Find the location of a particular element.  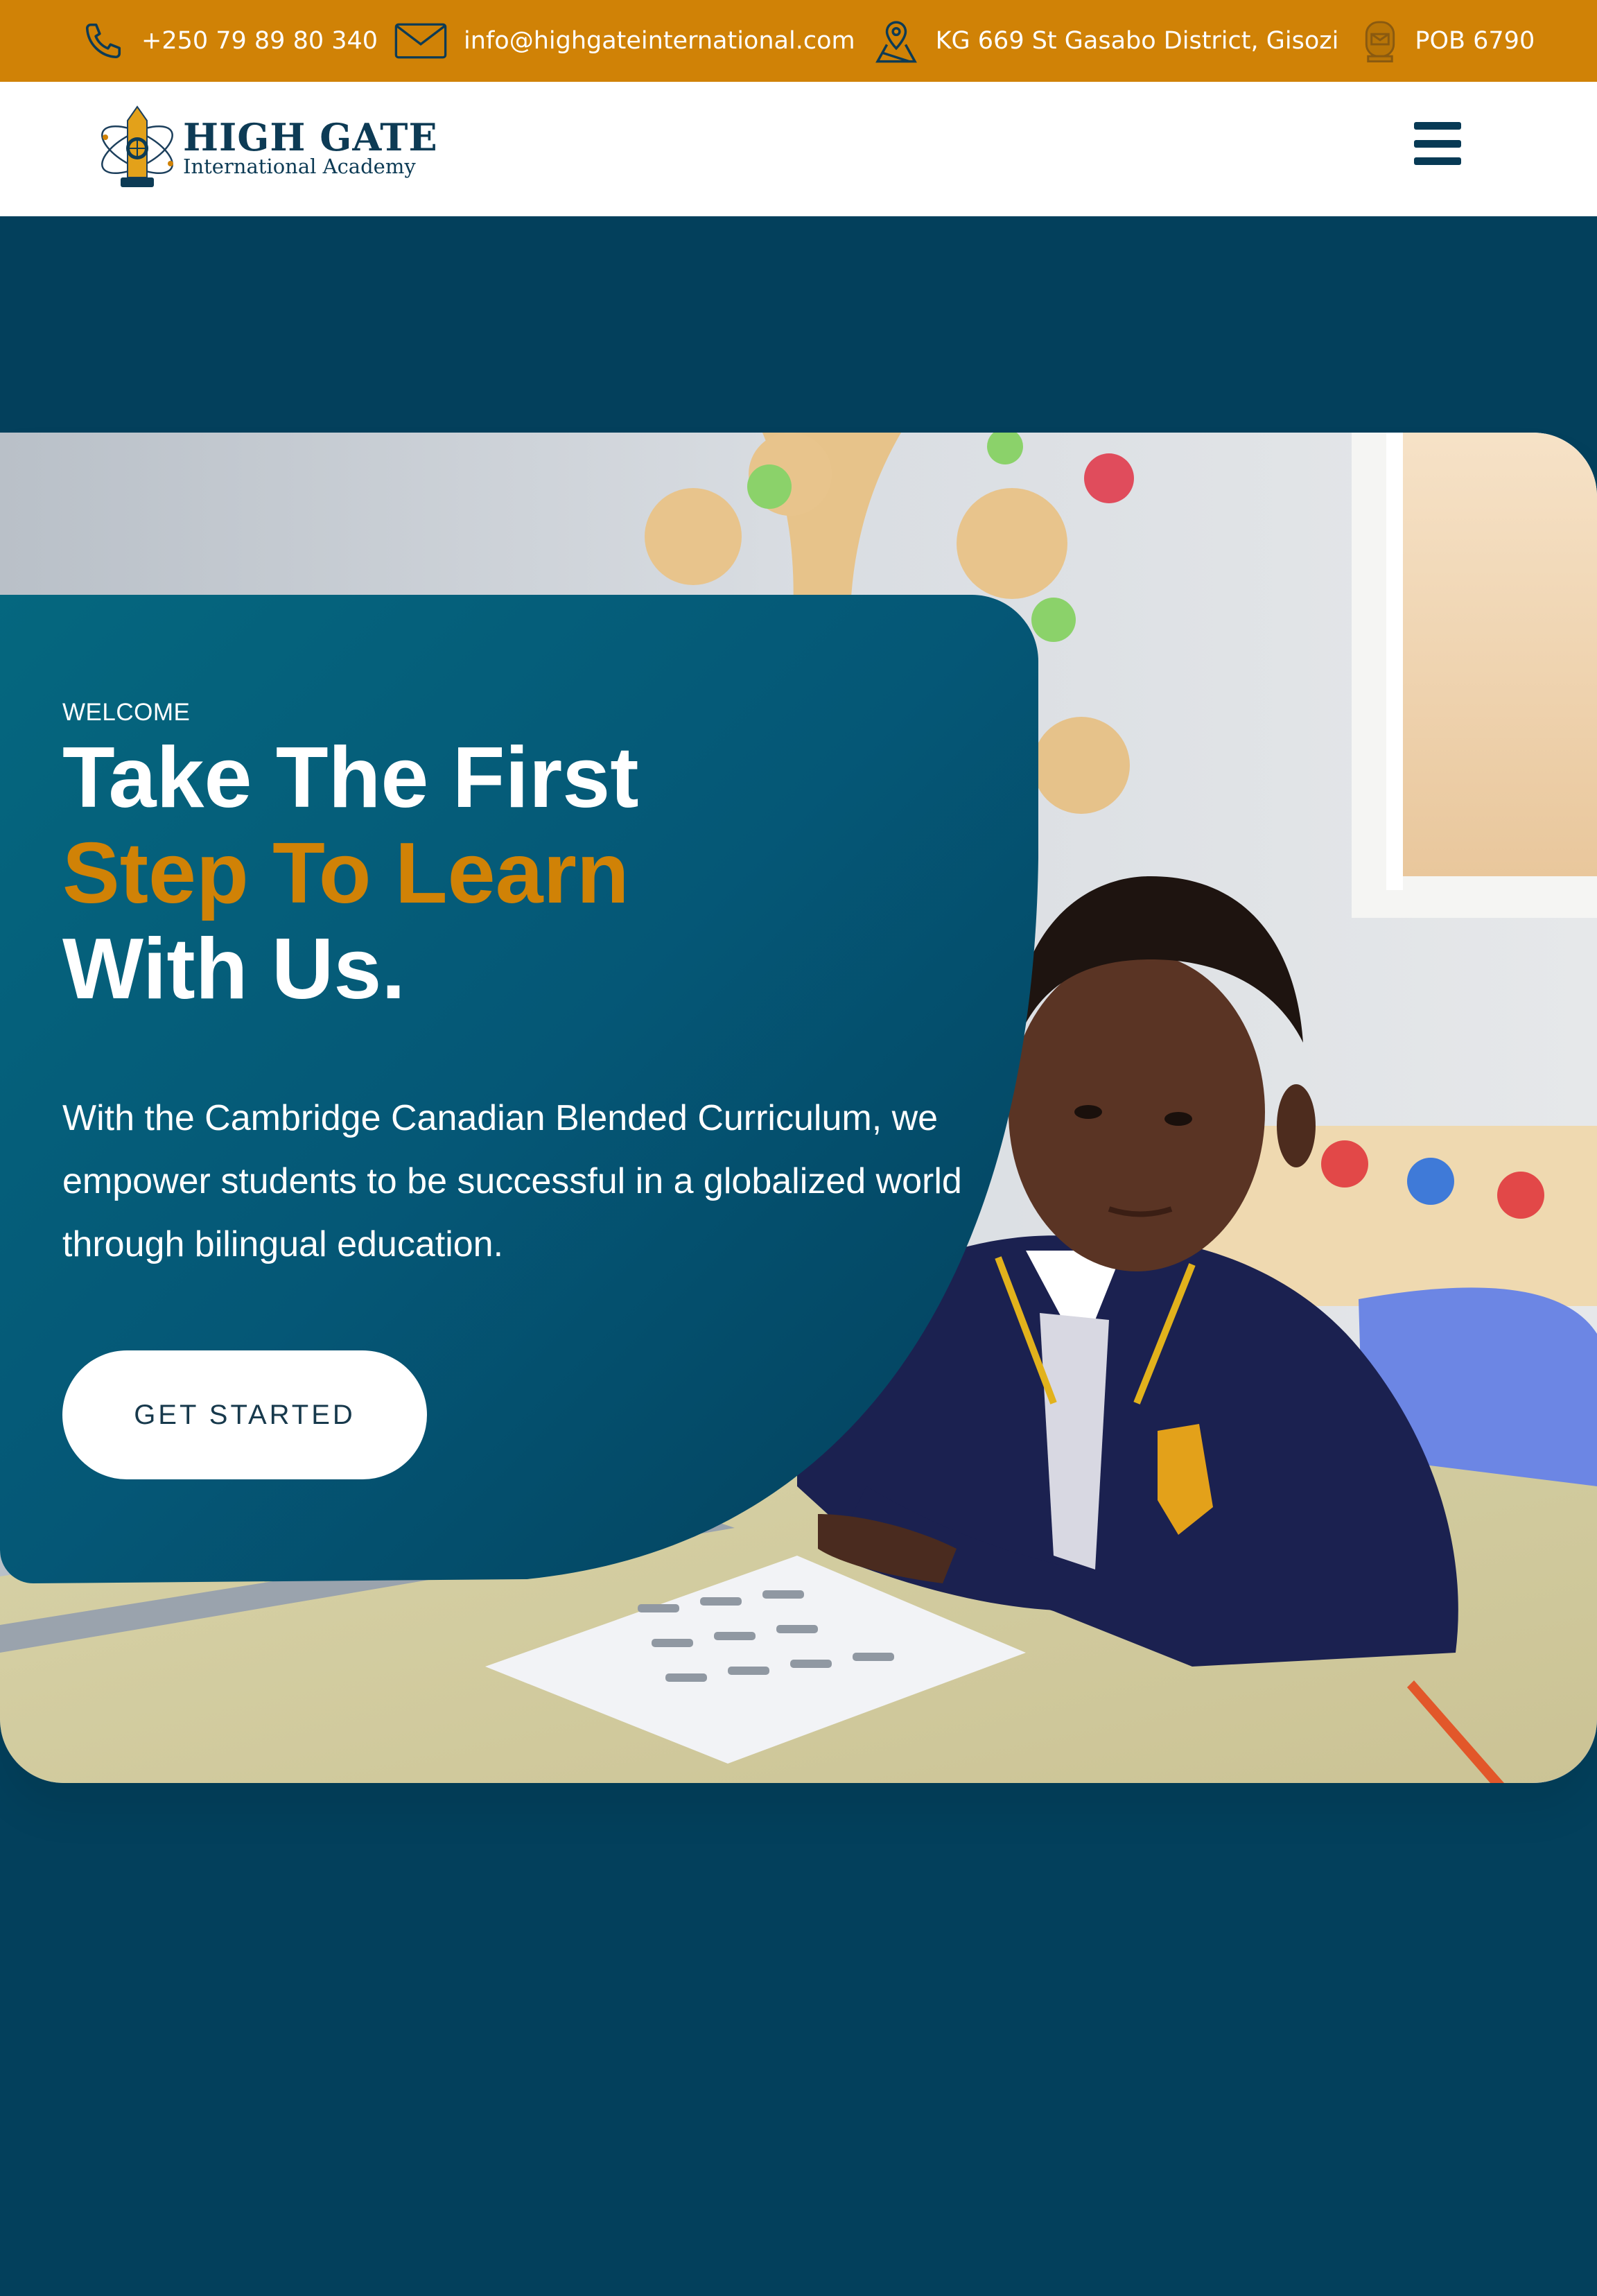

site-header: HIGH GATE International Academy is located at coordinates (798, 149).